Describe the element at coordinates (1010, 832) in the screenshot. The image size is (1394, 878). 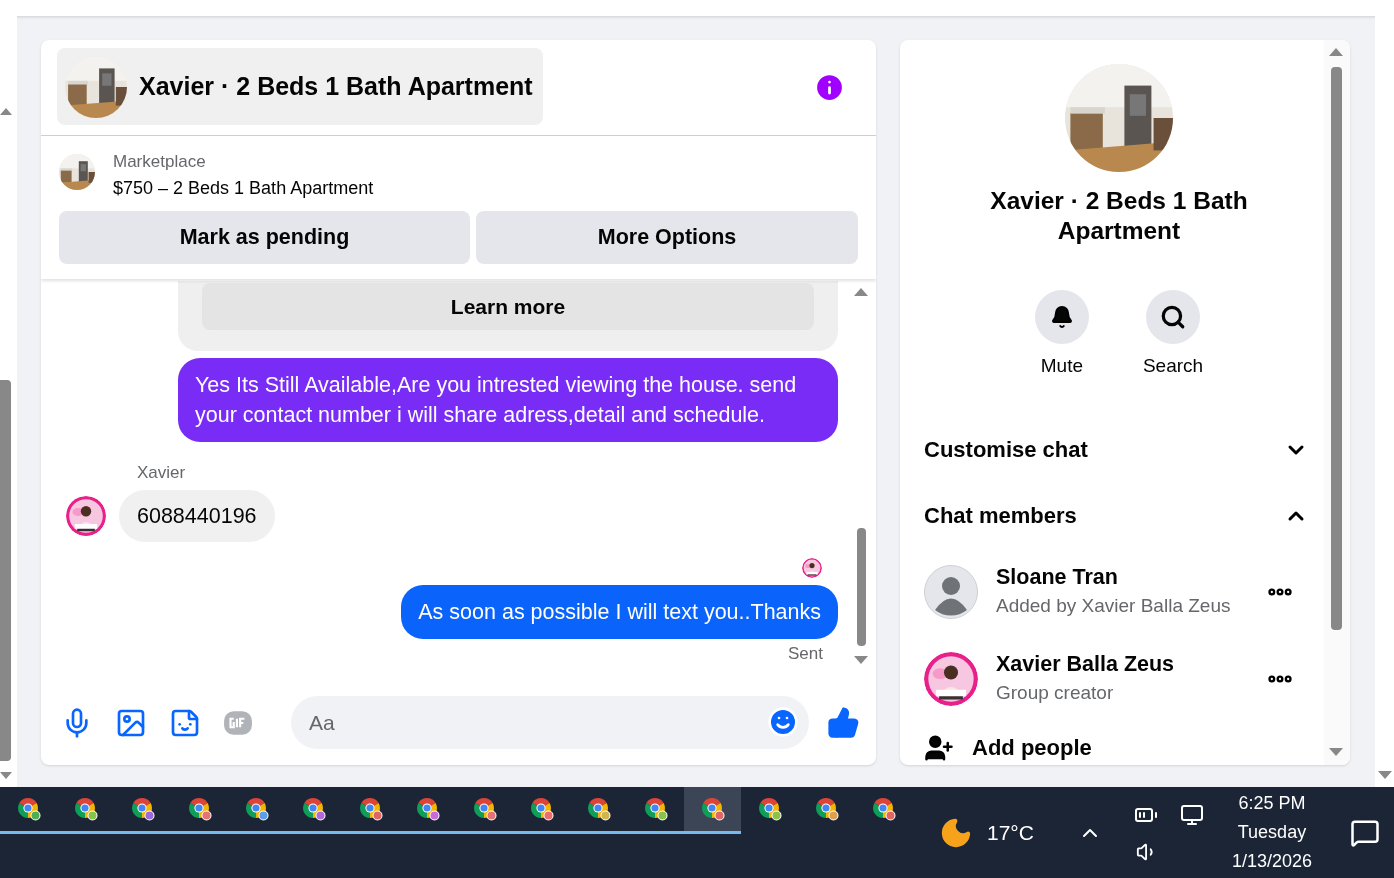
I see `temperature: 17°C` at that location.